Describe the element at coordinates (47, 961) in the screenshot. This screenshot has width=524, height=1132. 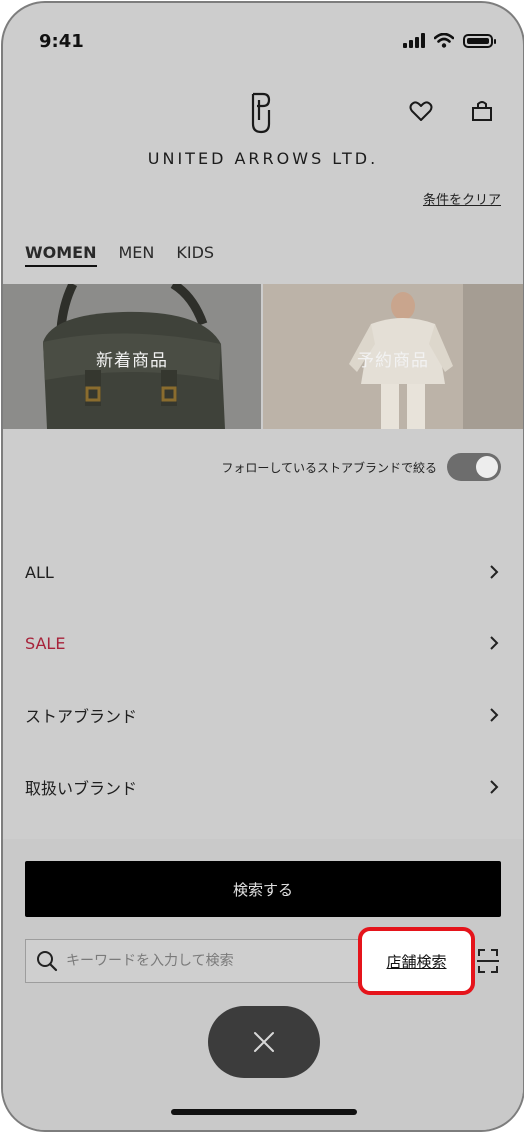
I see `search-icon` at that location.